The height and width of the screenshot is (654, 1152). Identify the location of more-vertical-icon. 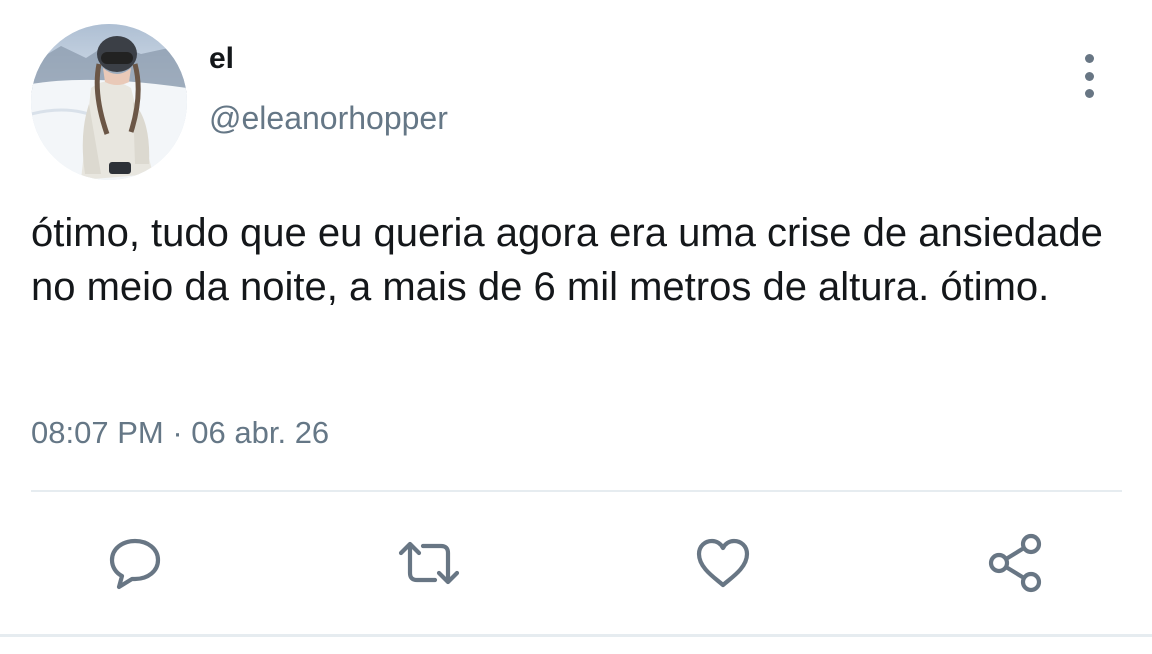
(1089, 58).